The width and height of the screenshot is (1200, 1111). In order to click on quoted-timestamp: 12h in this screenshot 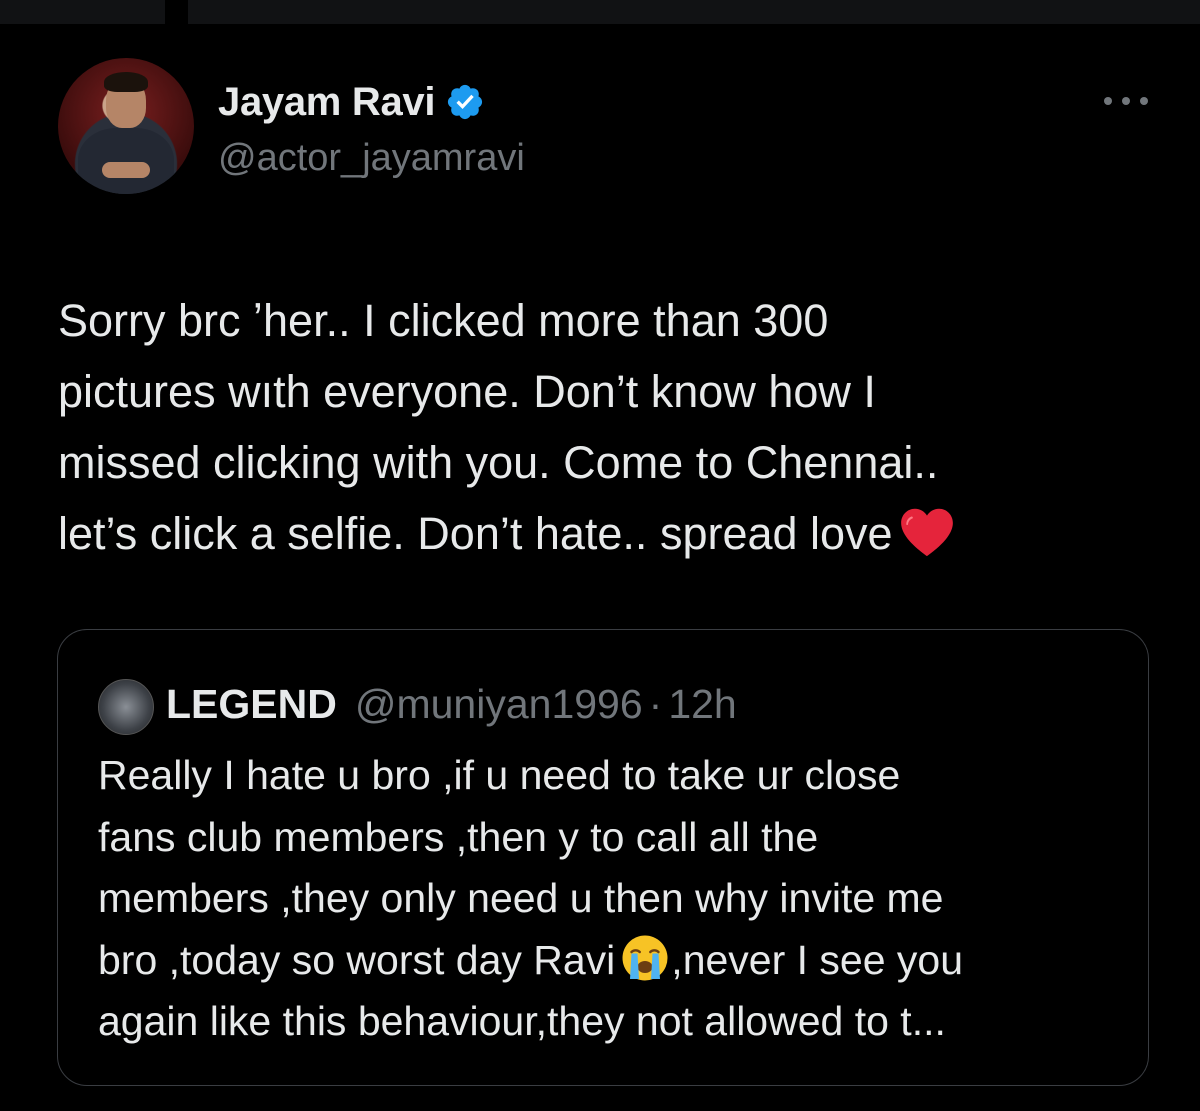, I will do `click(702, 704)`.